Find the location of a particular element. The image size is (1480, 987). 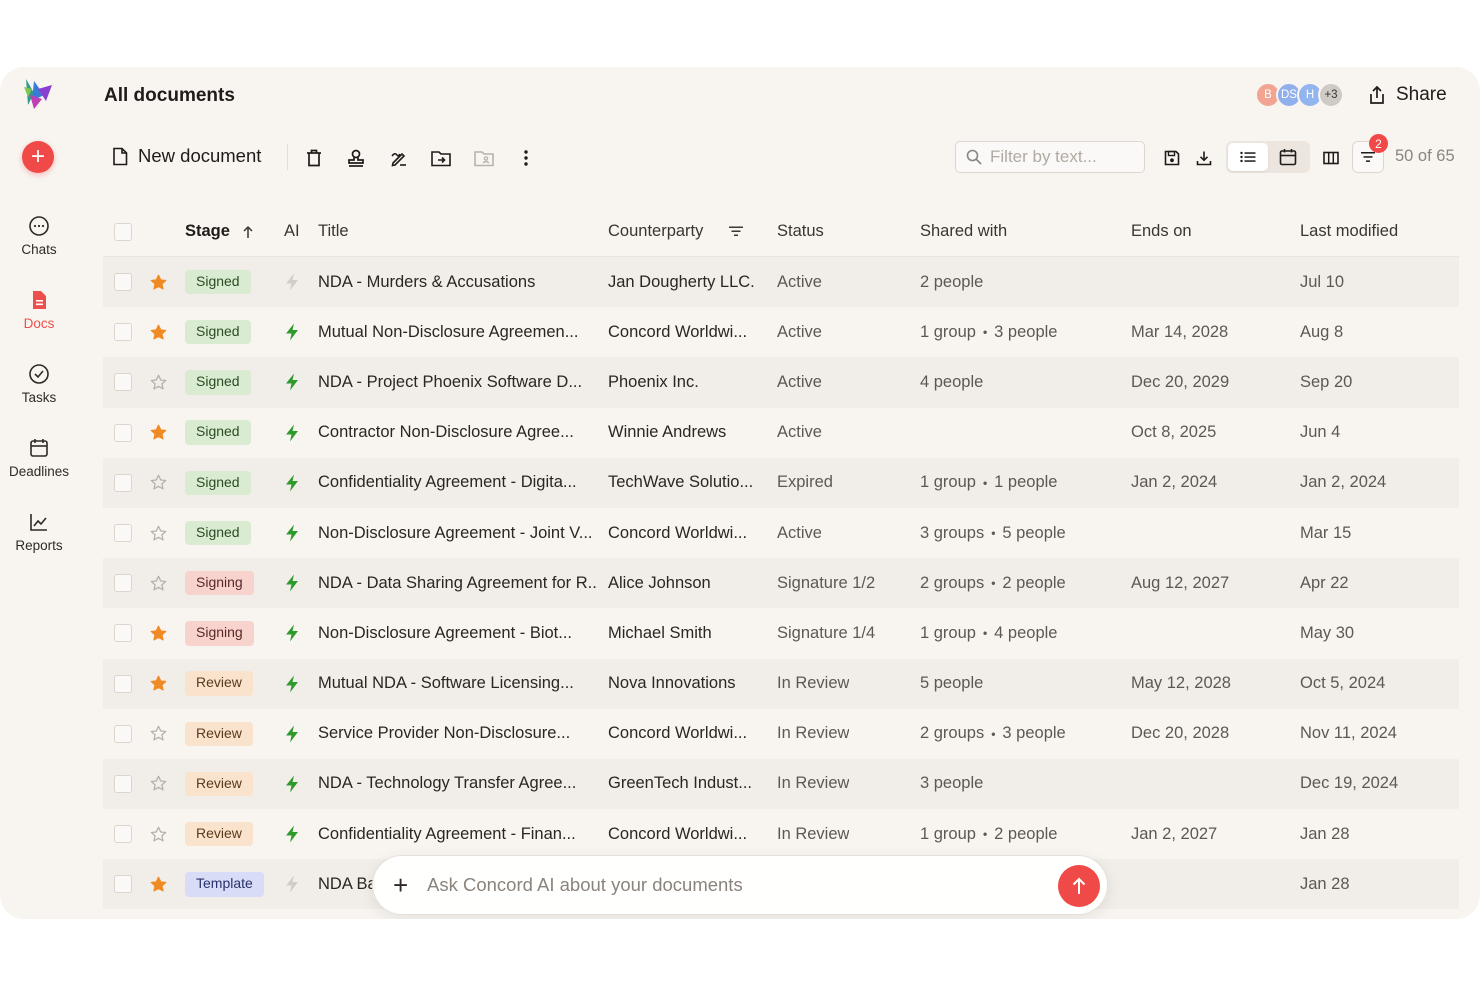

column-shared-with: Shared with is located at coordinates (963, 231).